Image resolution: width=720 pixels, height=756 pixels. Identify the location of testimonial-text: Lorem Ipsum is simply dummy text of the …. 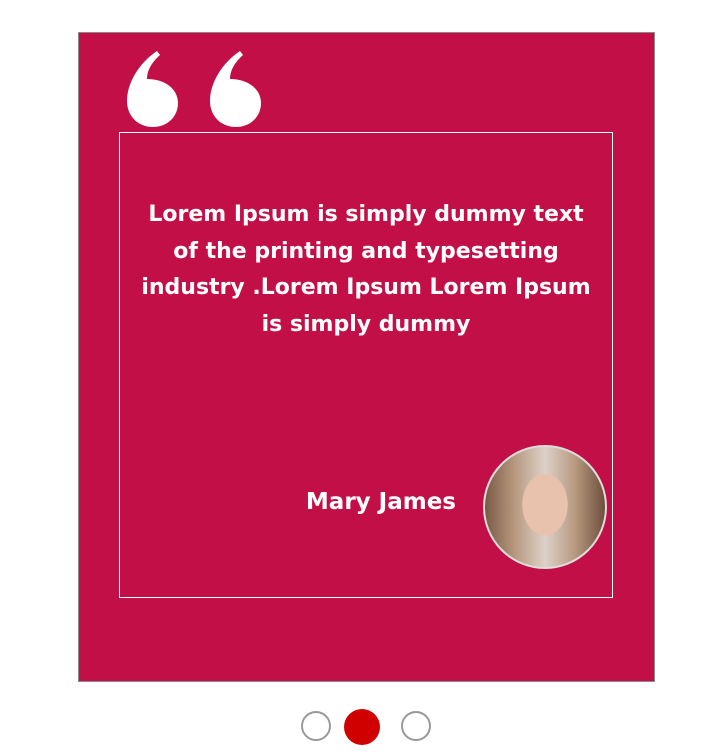
(366, 269).